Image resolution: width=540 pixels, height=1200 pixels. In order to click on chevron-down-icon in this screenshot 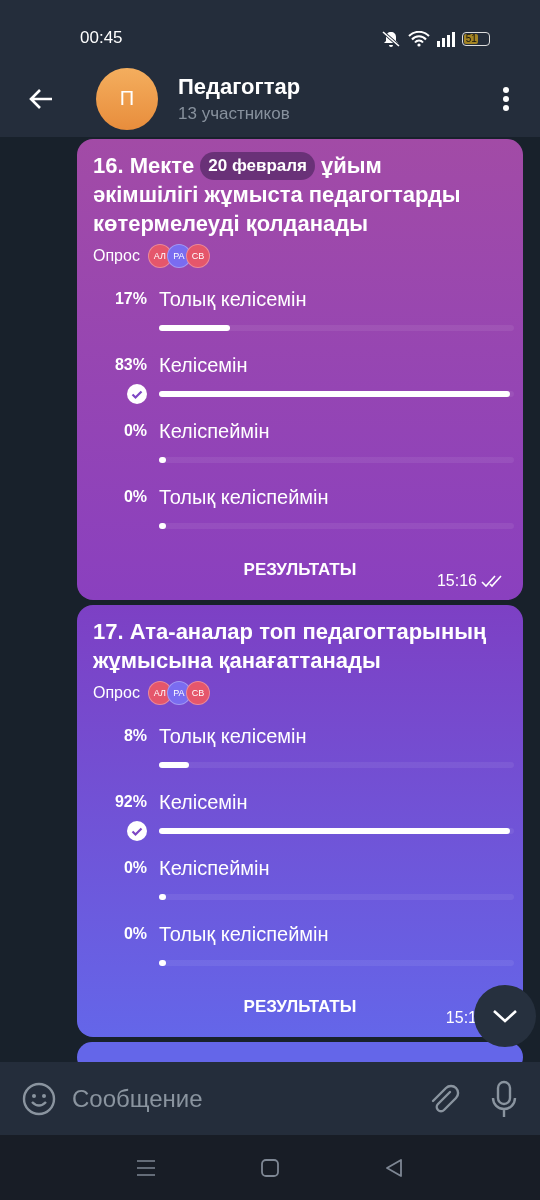, I will do `click(505, 1016)`.